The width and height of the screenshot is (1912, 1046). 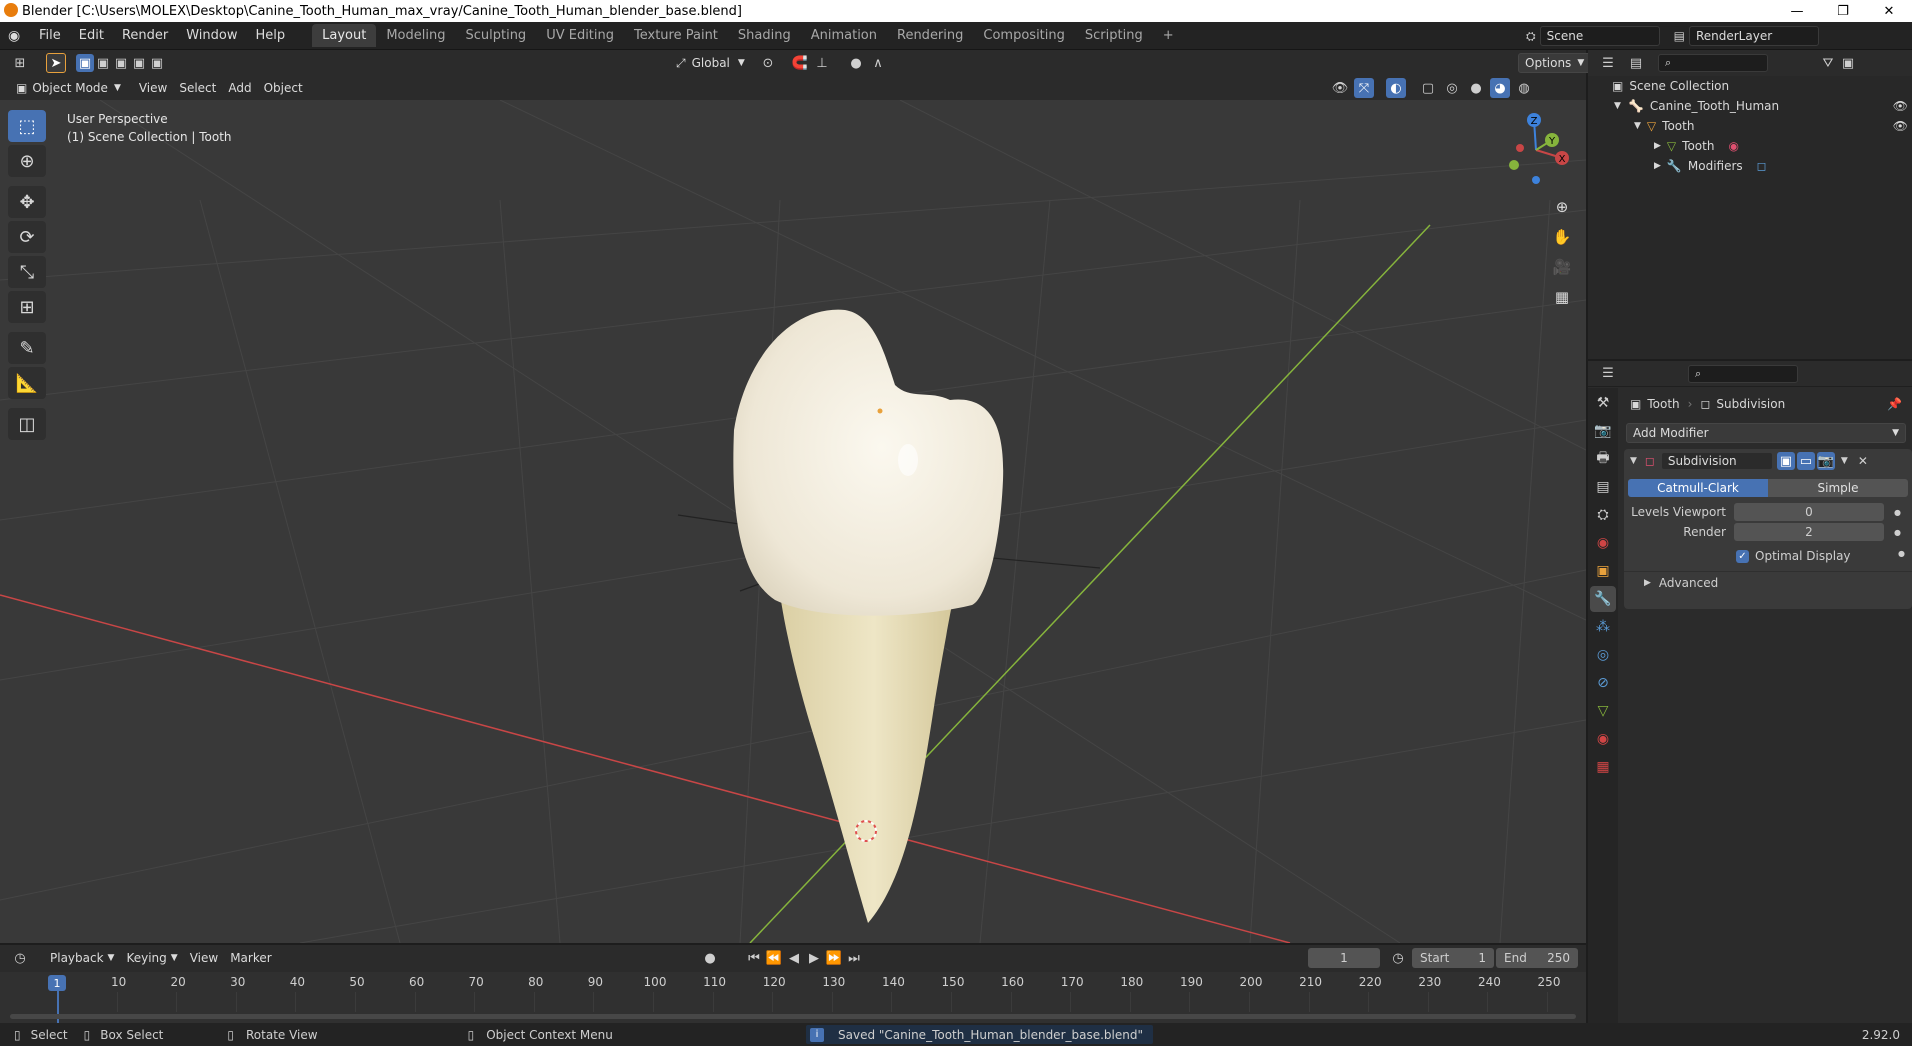 What do you see at coordinates (1863, 461) in the screenshot?
I see `close-icon: ✕` at bounding box center [1863, 461].